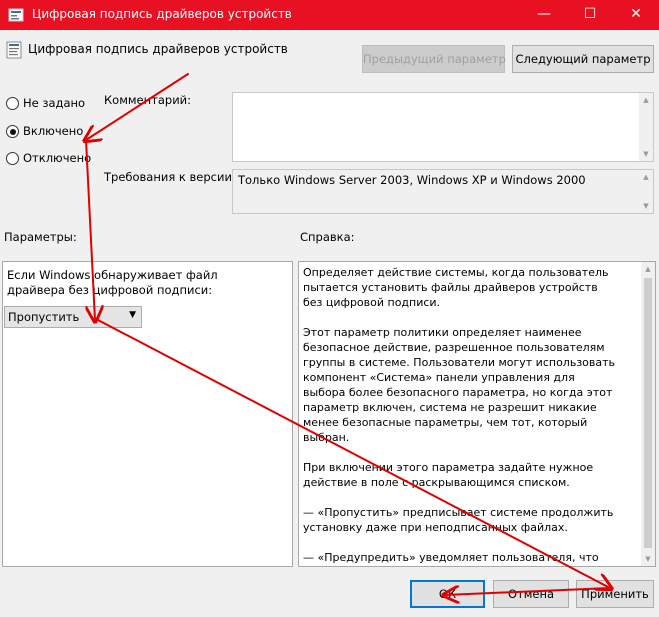  What do you see at coordinates (531, 594) in the screenshot?
I see `cancel-button: Отмена` at bounding box center [531, 594].